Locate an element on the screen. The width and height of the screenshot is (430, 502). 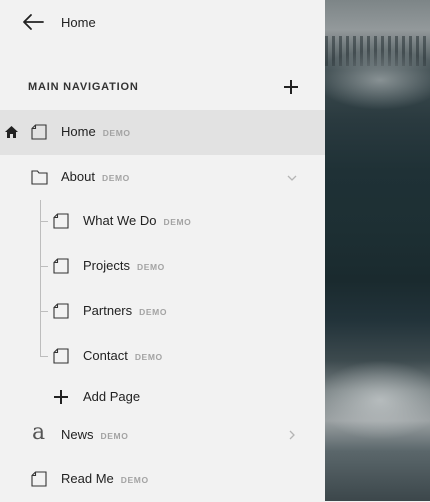
section-title: MAIN NAVIGATION is located at coordinates (83, 87).